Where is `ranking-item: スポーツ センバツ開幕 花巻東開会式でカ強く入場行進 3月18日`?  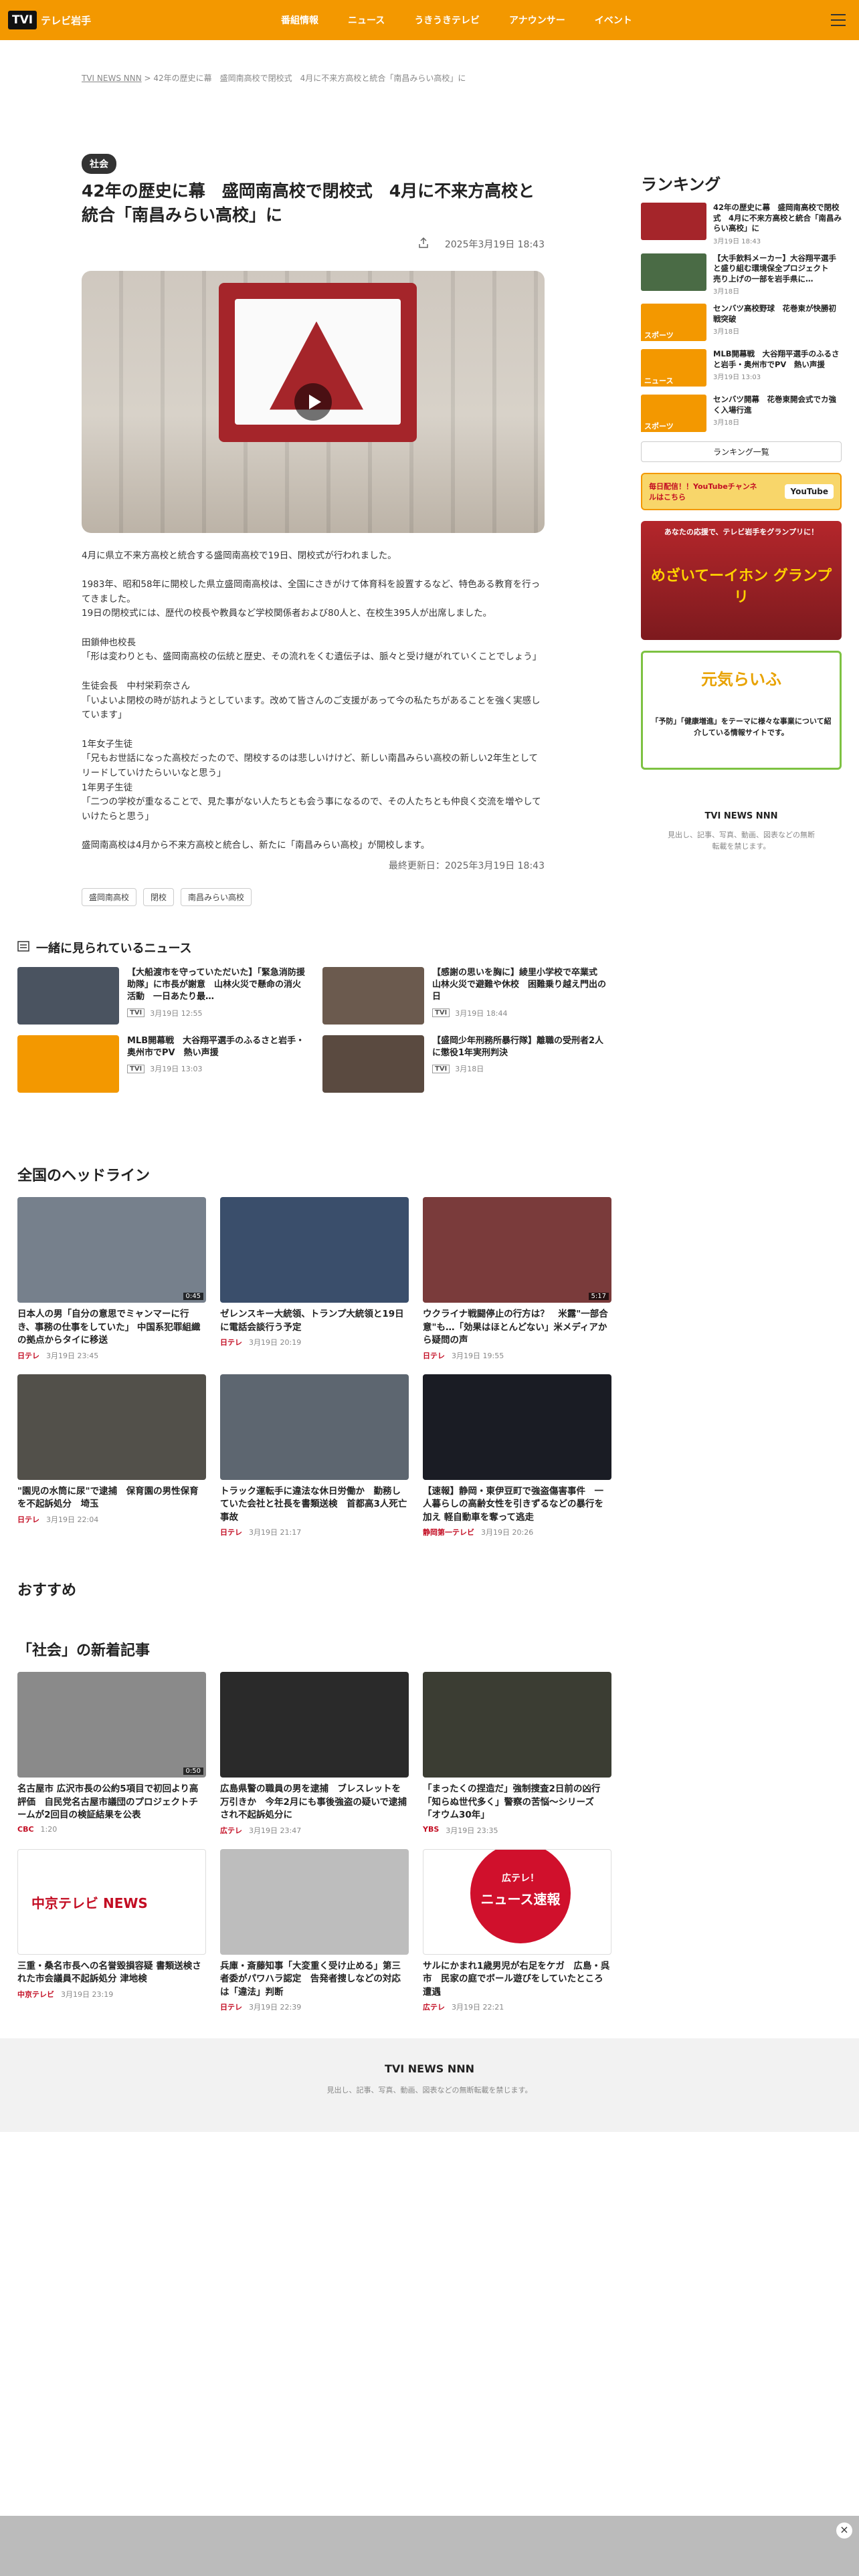
ranking-item: スポーツ センバツ開幕 花巻東開会式でカ強く入場行進 3月18日 is located at coordinates (742, 414).